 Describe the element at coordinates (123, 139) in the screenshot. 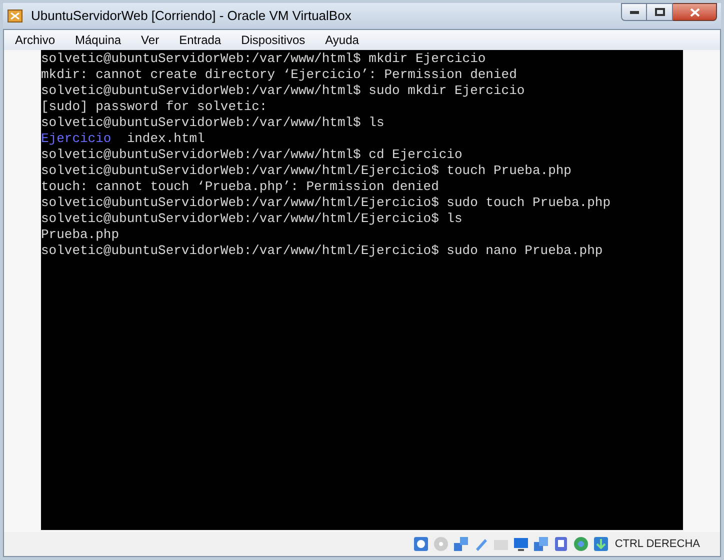

I see `terminal-line: Ejercicio index.html` at that location.